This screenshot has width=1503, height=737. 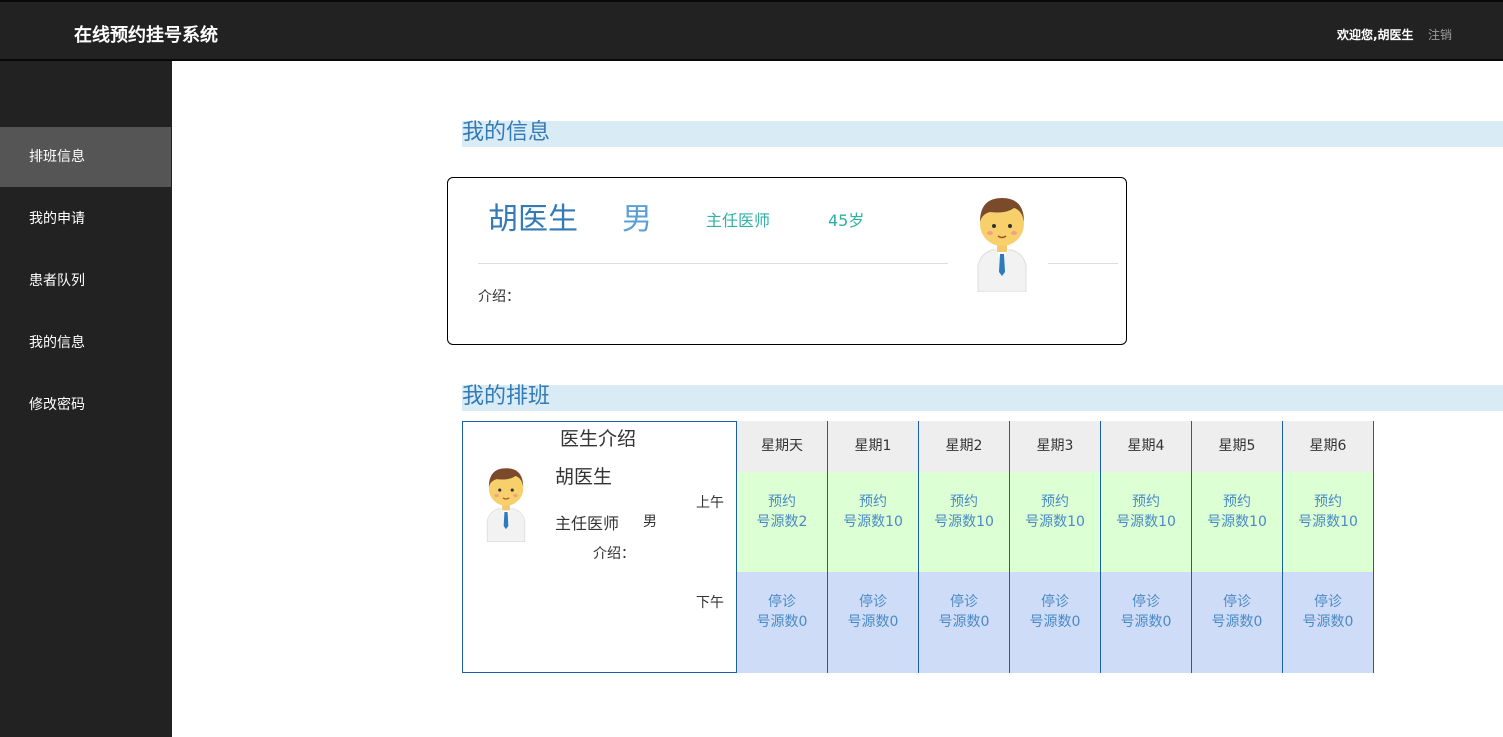 What do you see at coordinates (710, 503) in the screenshot?
I see `morning-label: 上午` at bounding box center [710, 503].